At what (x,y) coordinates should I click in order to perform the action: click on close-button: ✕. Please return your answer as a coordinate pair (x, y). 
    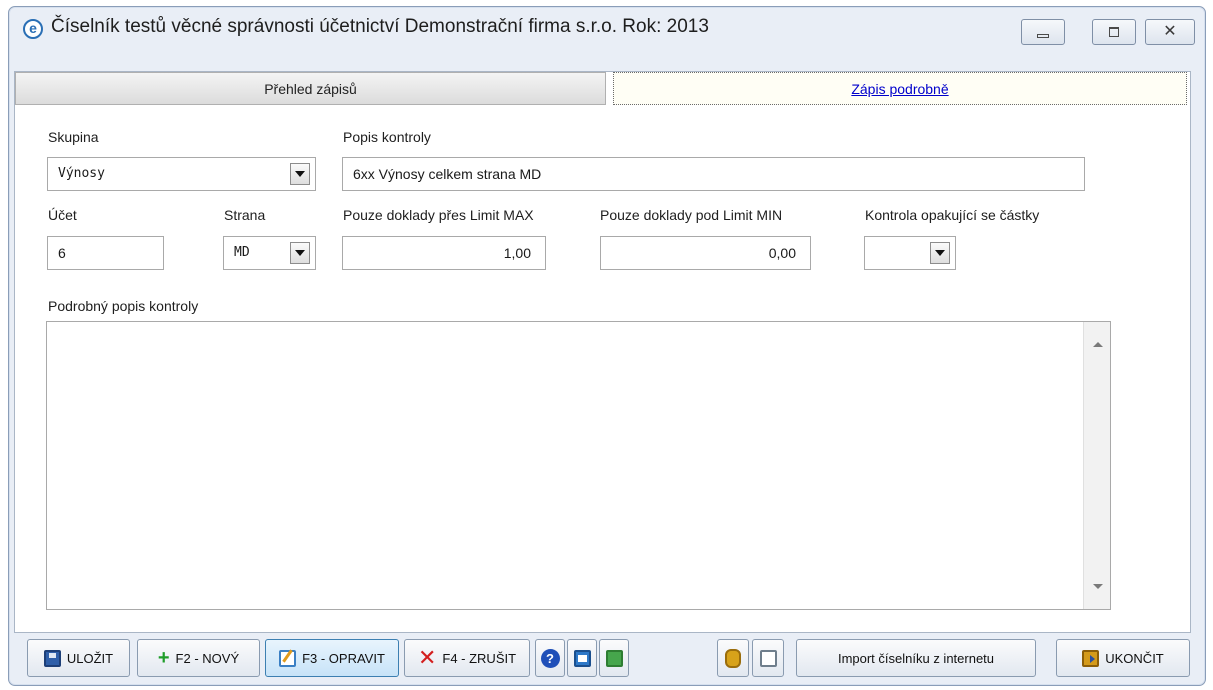
    Looking at the image, I should click on (1170, 32).